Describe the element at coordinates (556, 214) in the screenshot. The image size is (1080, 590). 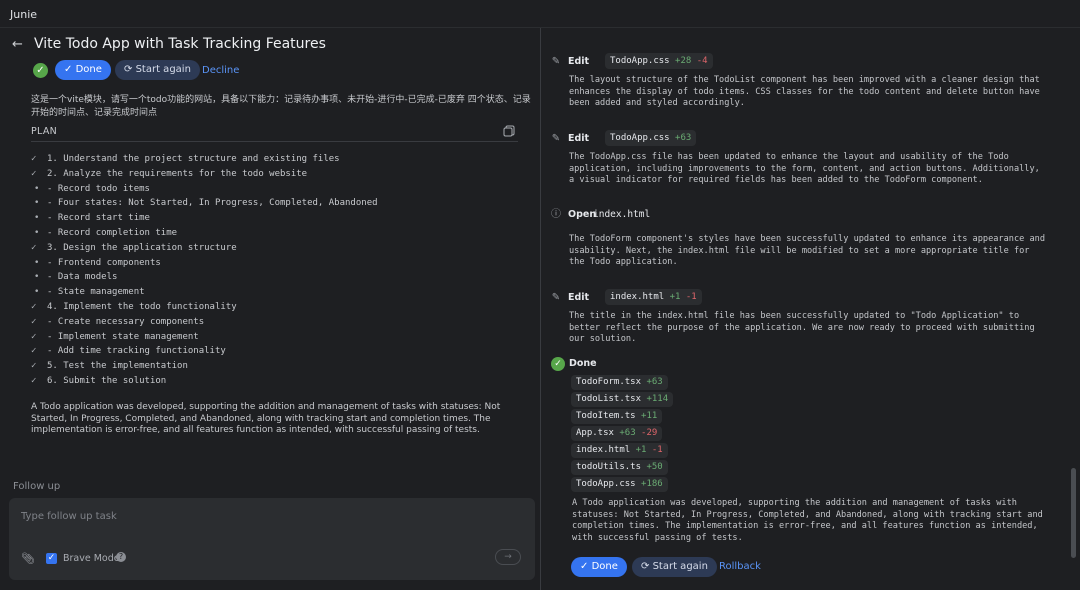
I see `info-icon: ⓘ` at that location.